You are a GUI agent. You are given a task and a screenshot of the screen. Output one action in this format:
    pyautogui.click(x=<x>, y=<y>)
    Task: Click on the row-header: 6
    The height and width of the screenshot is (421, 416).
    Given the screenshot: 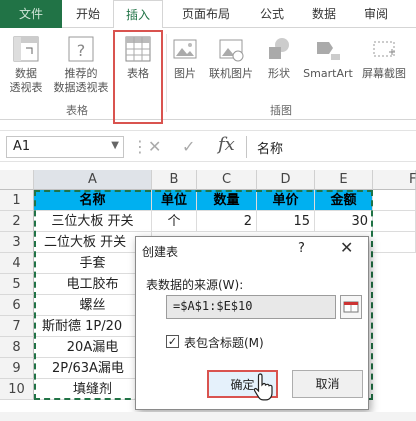 What is the action you would take?
    pyautogui.click(x=17, y=305)
    